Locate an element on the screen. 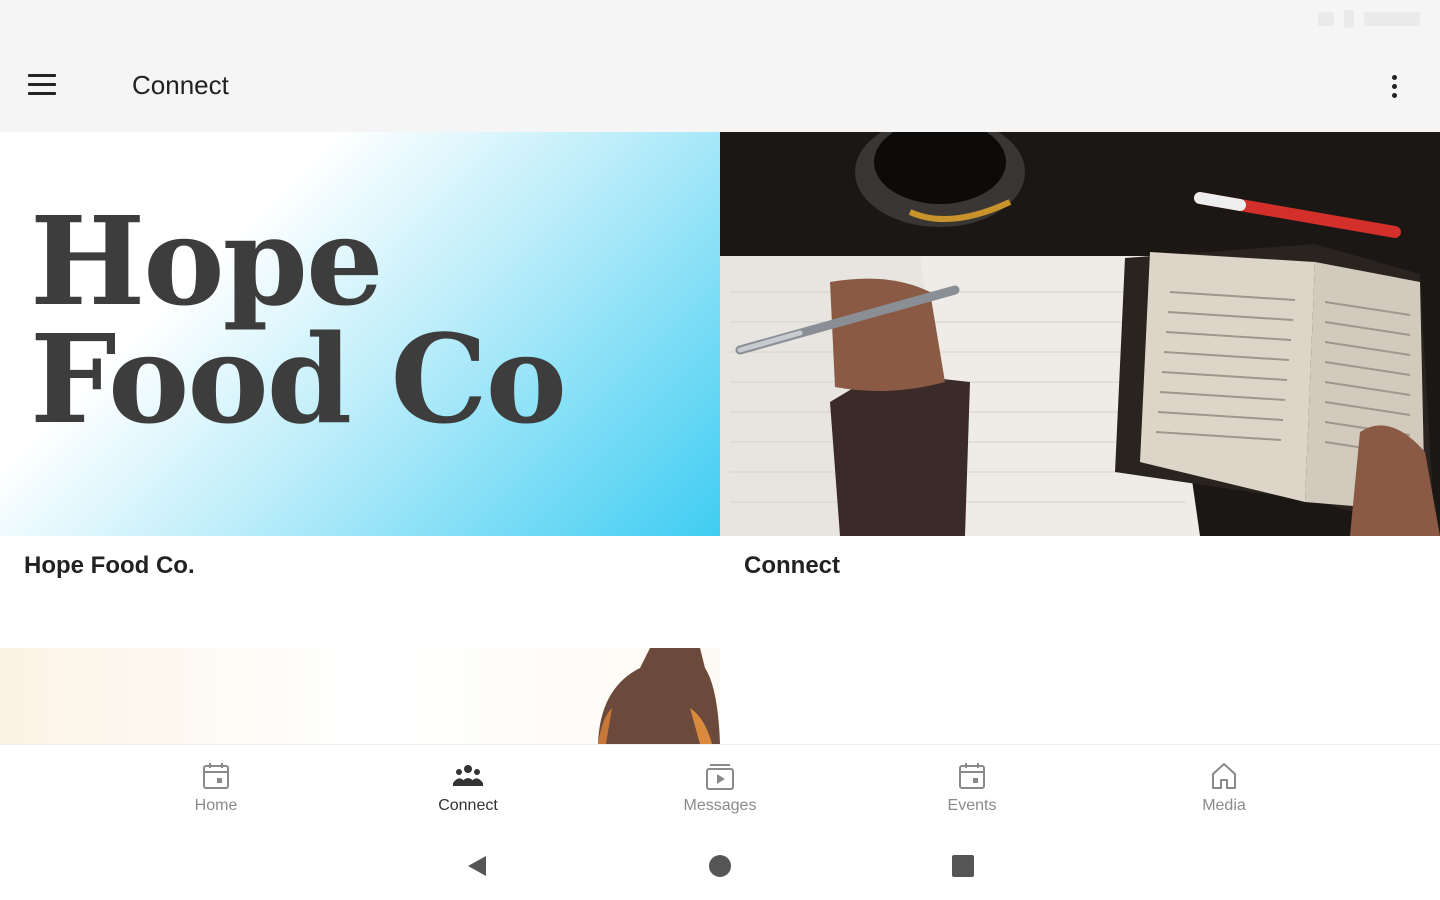  nav-item-events: Events is located at coordinates (972, 788).